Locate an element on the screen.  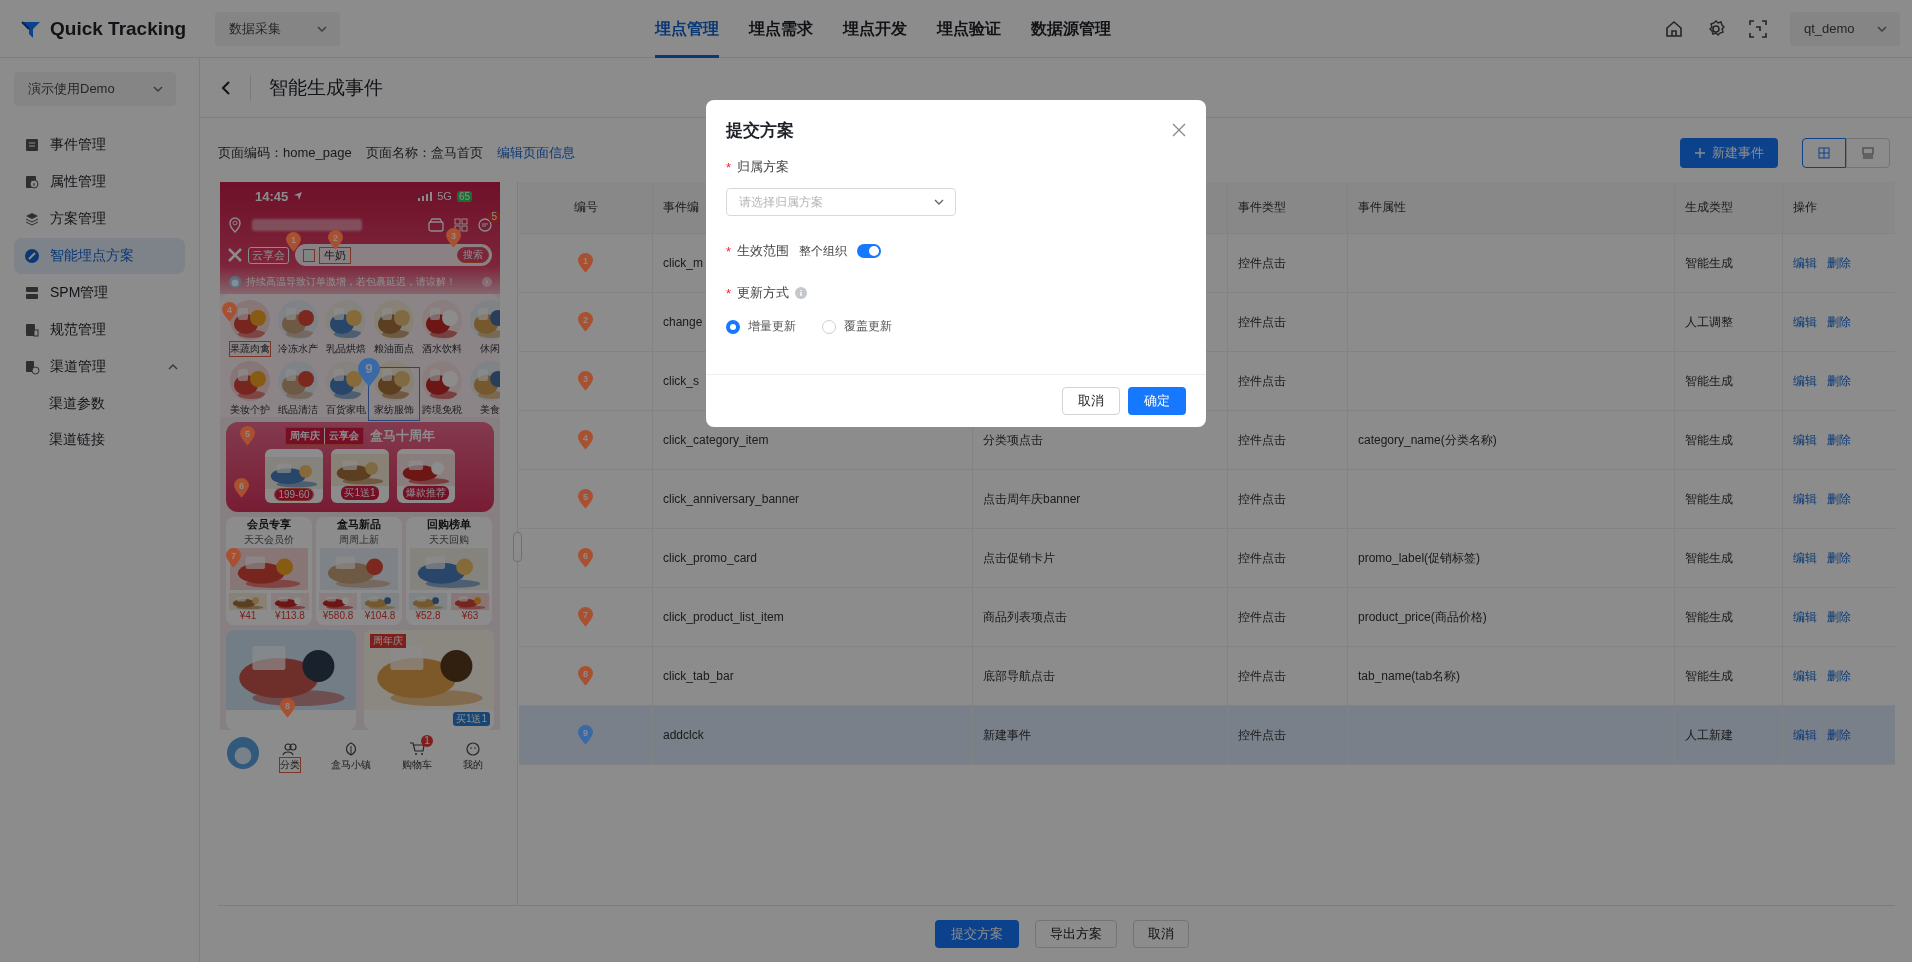
close-icon is located at coordinates (1179, 130).